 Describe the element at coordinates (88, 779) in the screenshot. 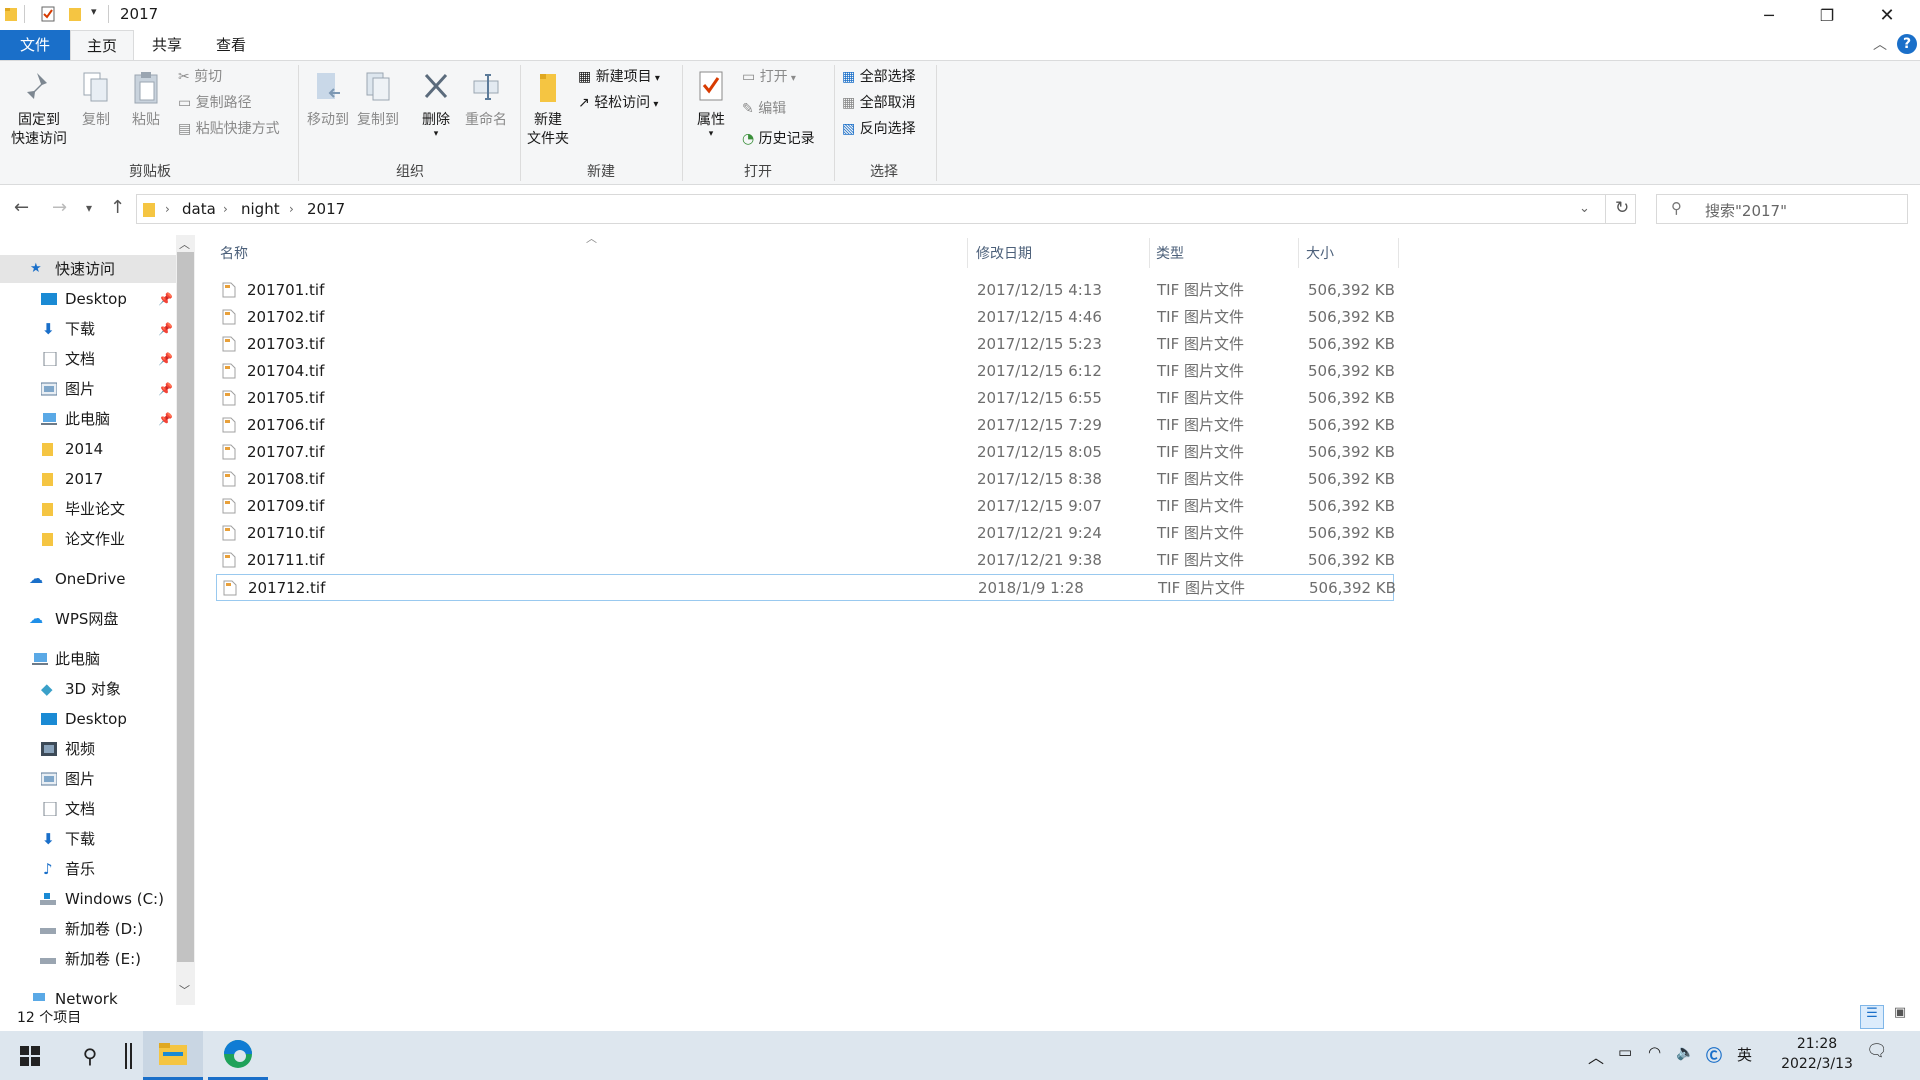

I see `sidebar-item-pc-pictures: 图片` at that location.